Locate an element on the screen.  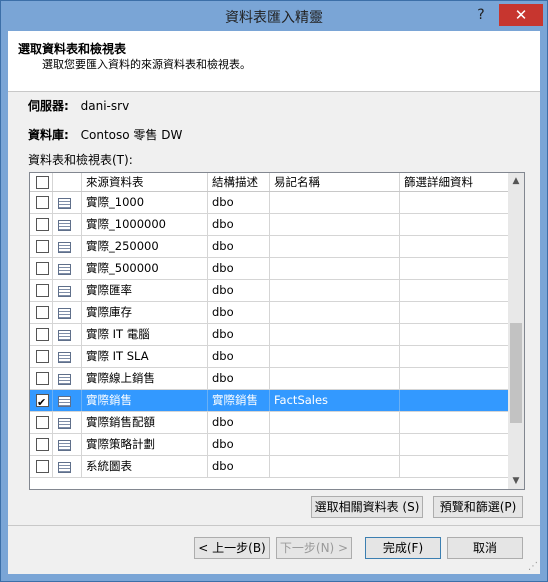
column-header-schema: 結構描述 is located at coordinates (239, 182).